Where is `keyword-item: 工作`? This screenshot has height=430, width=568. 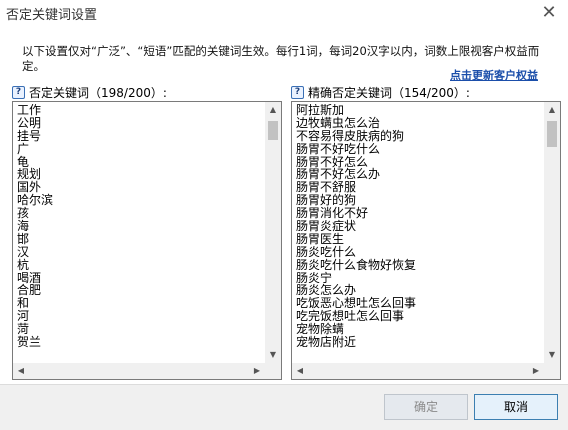 keyword-item: 工作 is located at coordinates (29, 110).